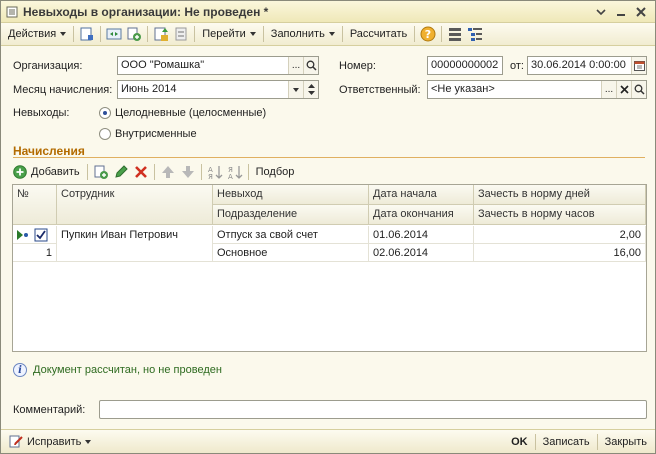 This screenshot has height=454, width=656. Describe the element at coordinates (519, 441) in the screenshot. I see `ok-button: OK` at that location.